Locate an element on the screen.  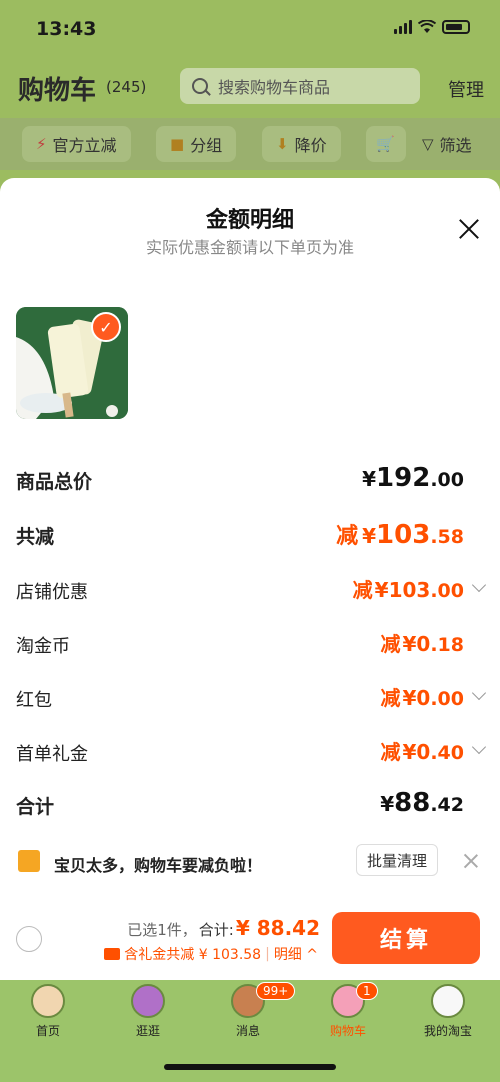
folder-icon: ■ is located at coordinates (177, 144).